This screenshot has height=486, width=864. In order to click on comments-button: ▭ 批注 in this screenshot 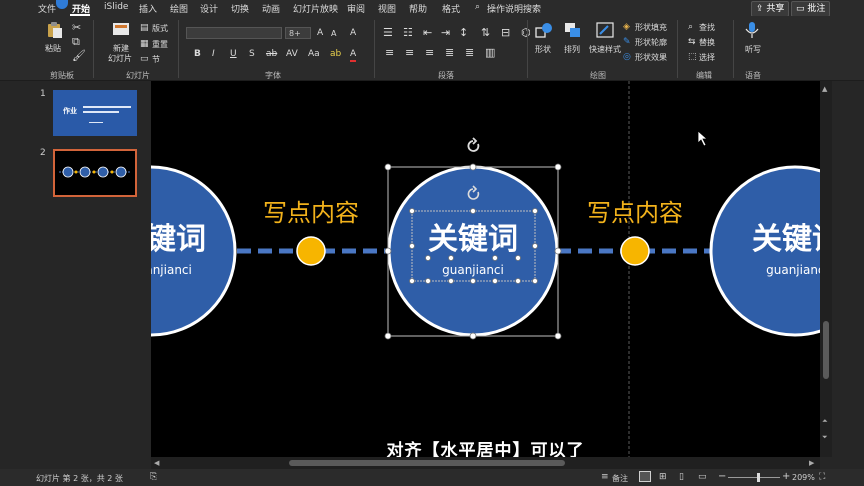, I will do `click(811, 9)`.